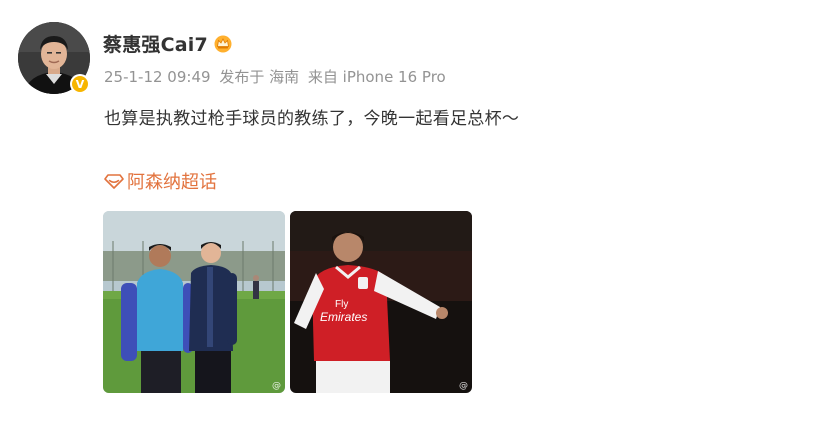 This screenshot has height=422, width=827. I want to click on jersey-sponsor-fly: Fly, so click(341, 304).